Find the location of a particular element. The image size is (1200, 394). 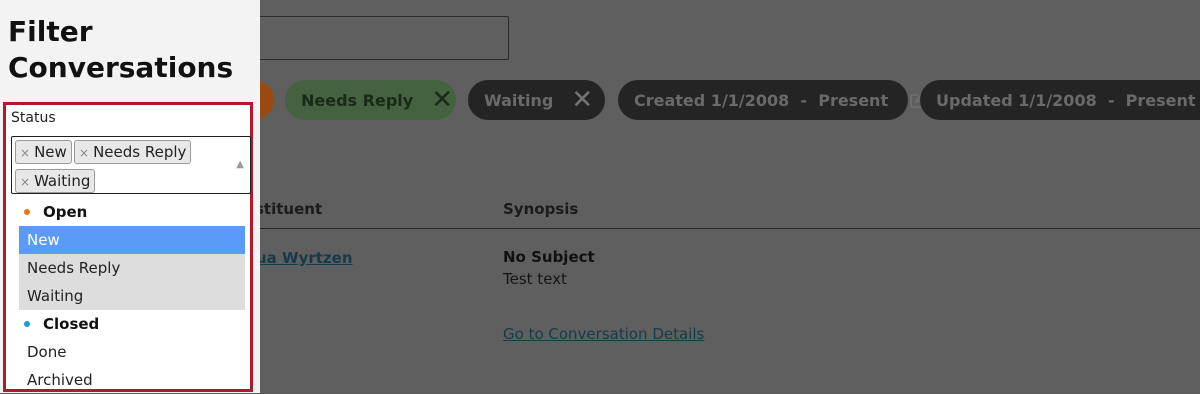

filter-chip-created: Created 1/1/2008 - Present is located at coordinates (773, 100).